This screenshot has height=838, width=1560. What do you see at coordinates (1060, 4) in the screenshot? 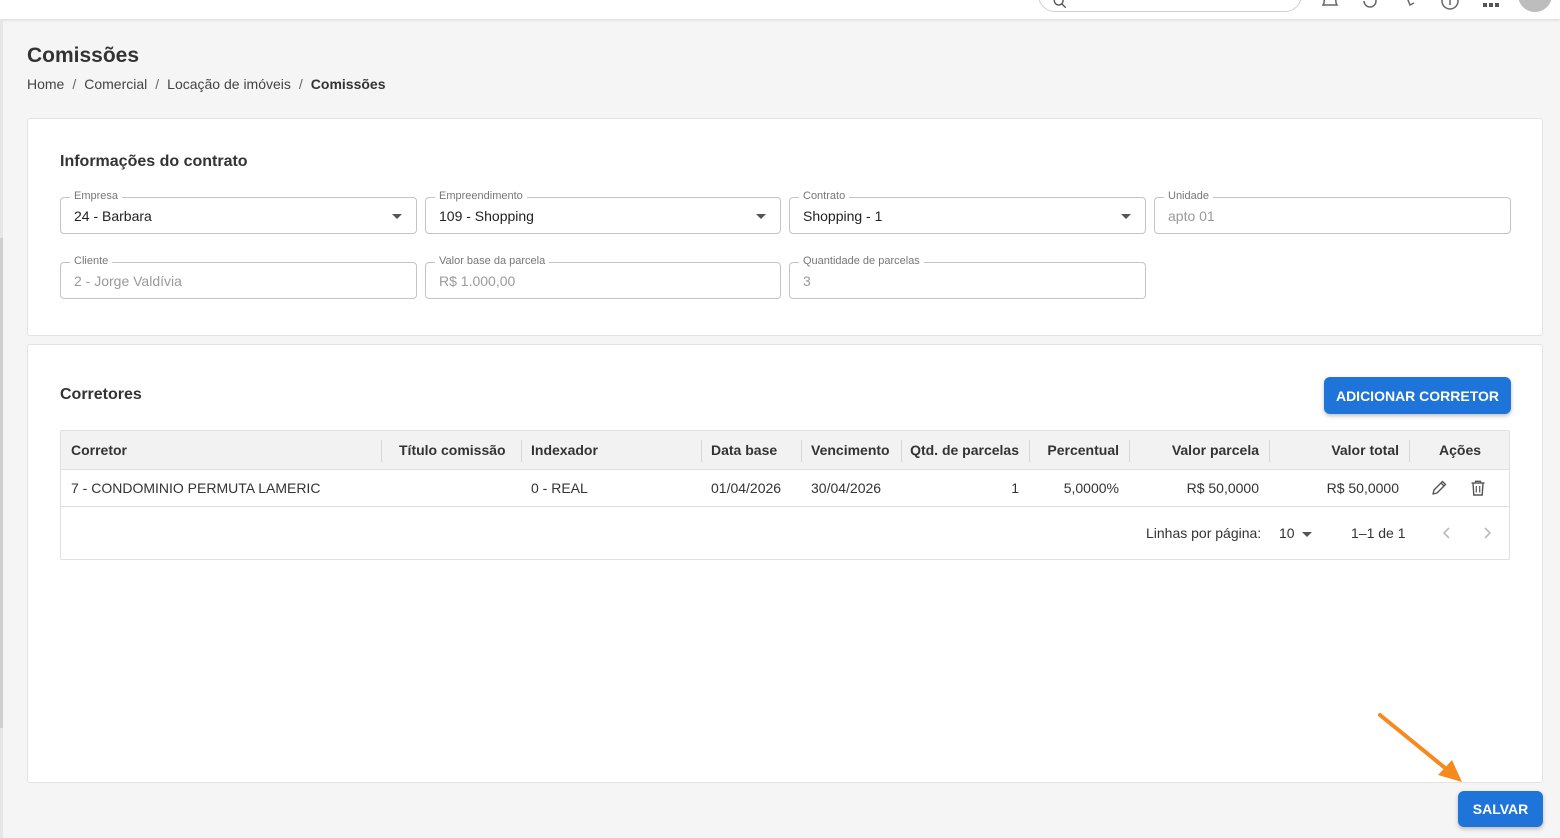
I see `search-icon` at bounding box center [1060, 4].